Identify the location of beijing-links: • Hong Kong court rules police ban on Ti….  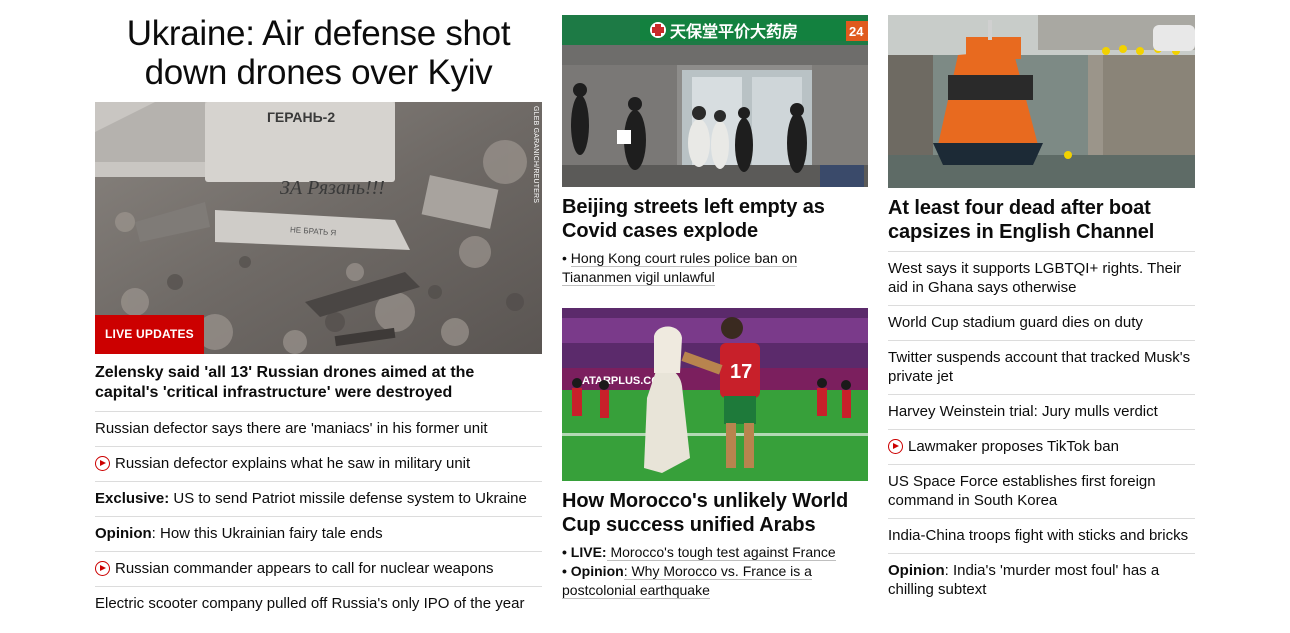
(715, 268).